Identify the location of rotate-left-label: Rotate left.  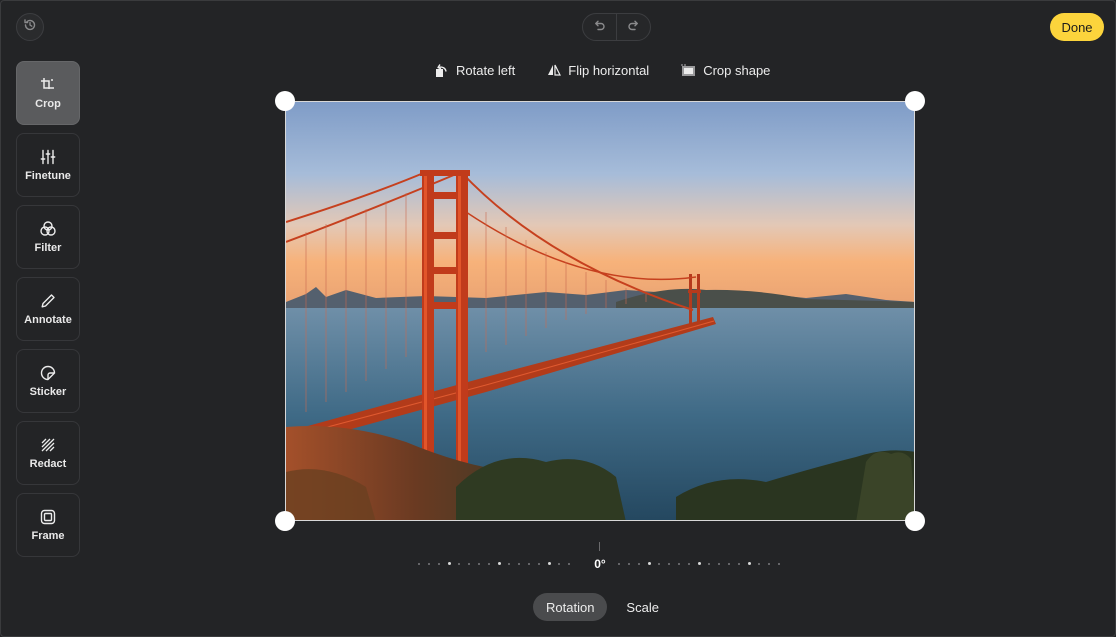
(486, 70).